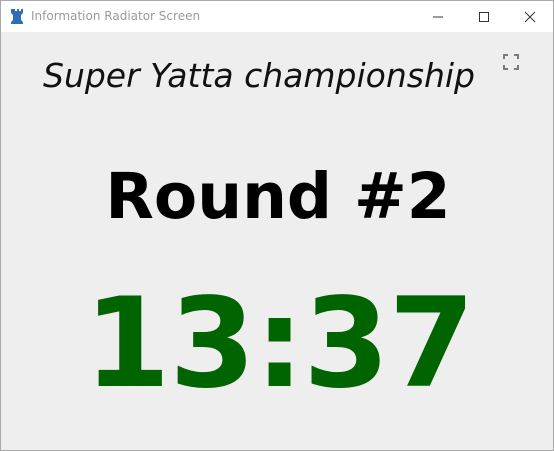 The width and height of the screenshot is (554, 451). Describe the element at coordinates (277, 16) in the screenshot. I see `title-bar: Information Radiator Screen` at that location.